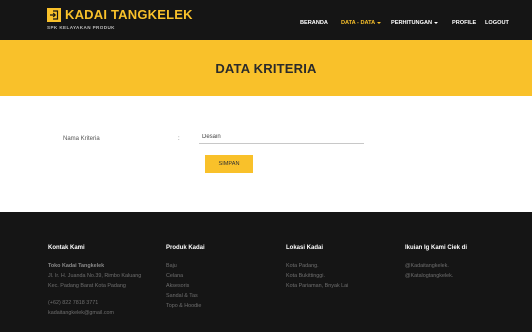  I want to click on nama-kriteria-input, so click(281, 137).